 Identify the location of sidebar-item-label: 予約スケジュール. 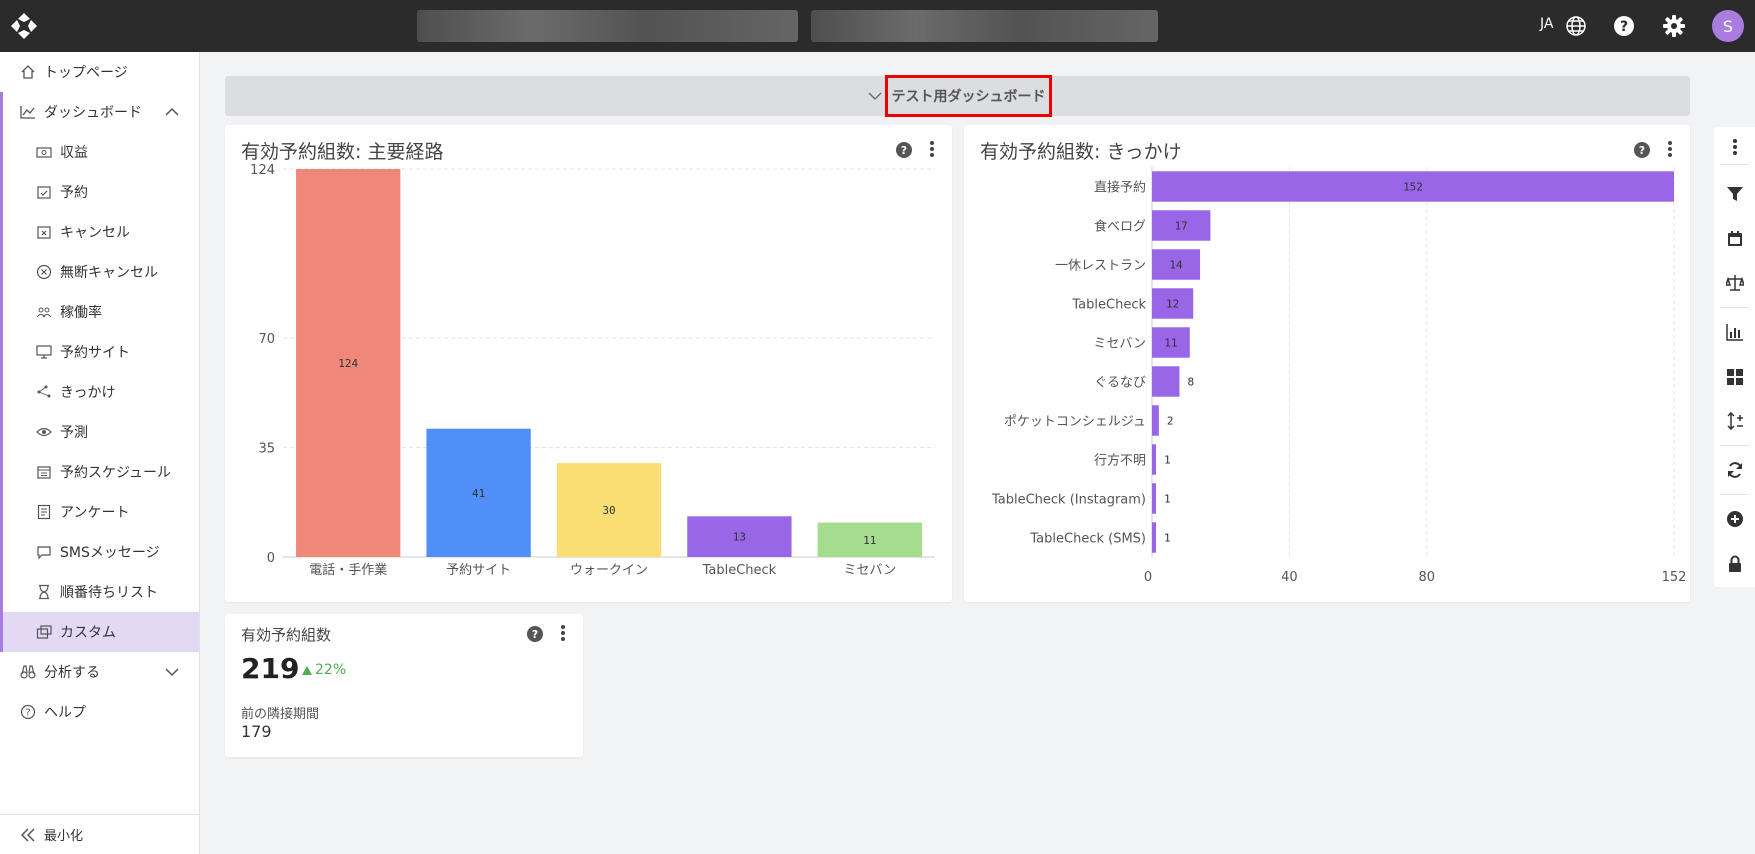
(116, 473).